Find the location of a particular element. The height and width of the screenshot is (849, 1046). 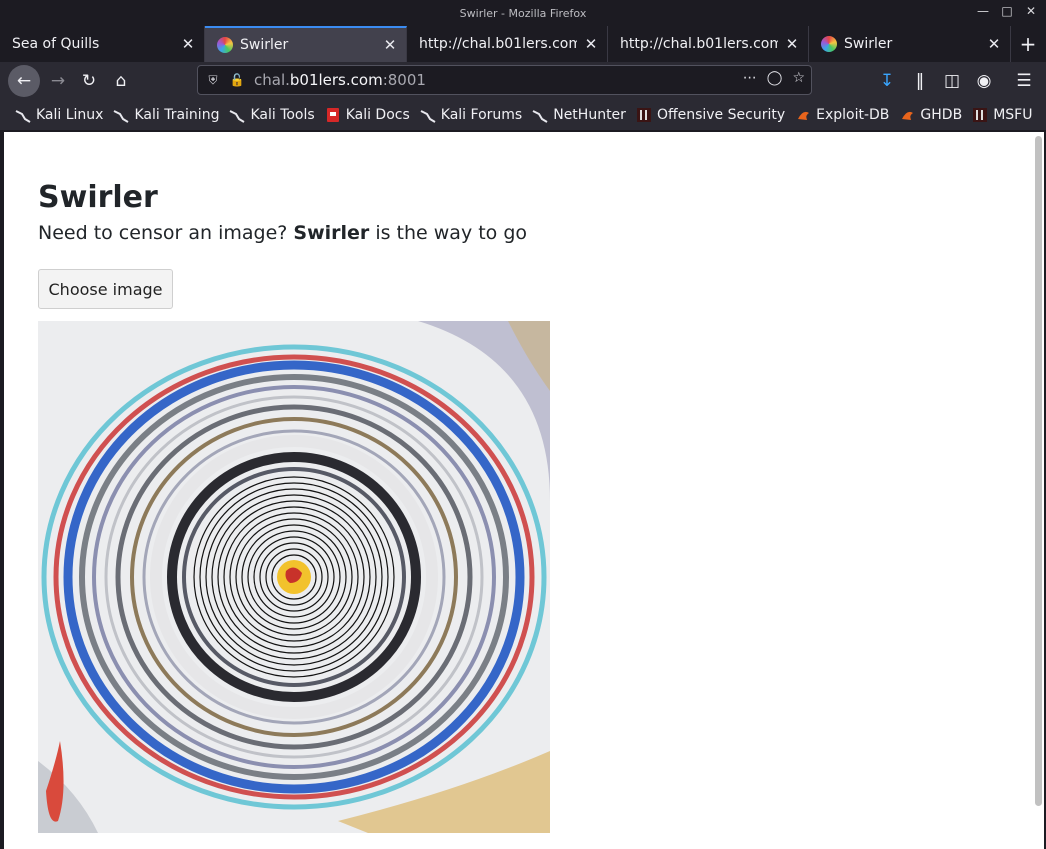

reload-icon: ↻ is located at coordinates (89, 81).